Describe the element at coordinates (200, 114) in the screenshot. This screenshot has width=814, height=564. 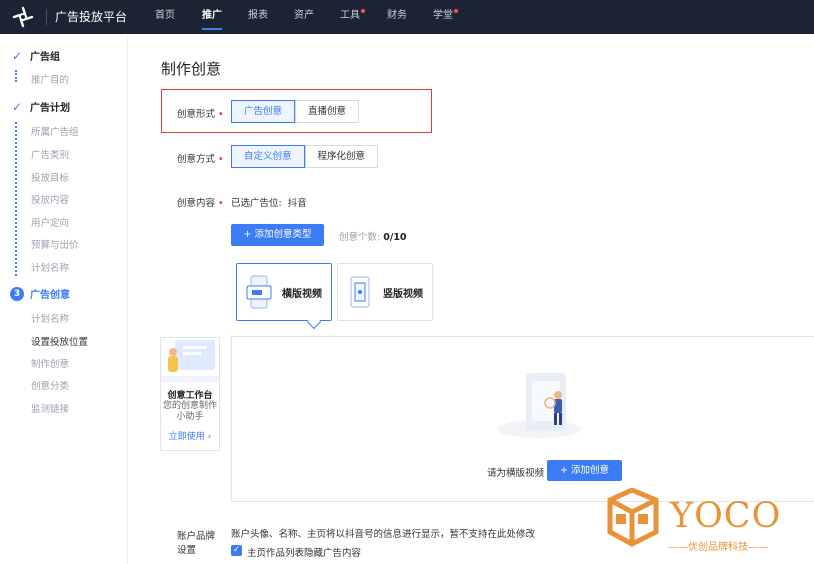
I see `form-label: 创意形式 •` at that location.